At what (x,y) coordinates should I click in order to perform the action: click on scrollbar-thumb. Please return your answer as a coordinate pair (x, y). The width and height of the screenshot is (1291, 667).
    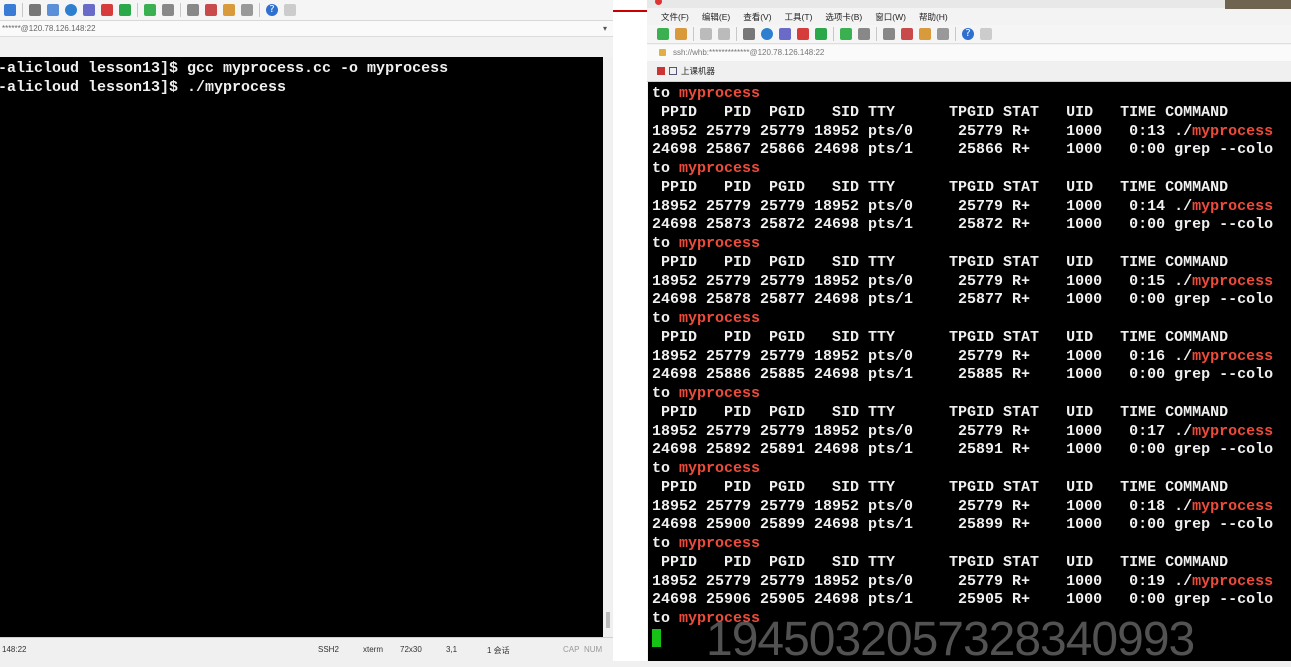
    Looking at the image, I should click on (608, 620).